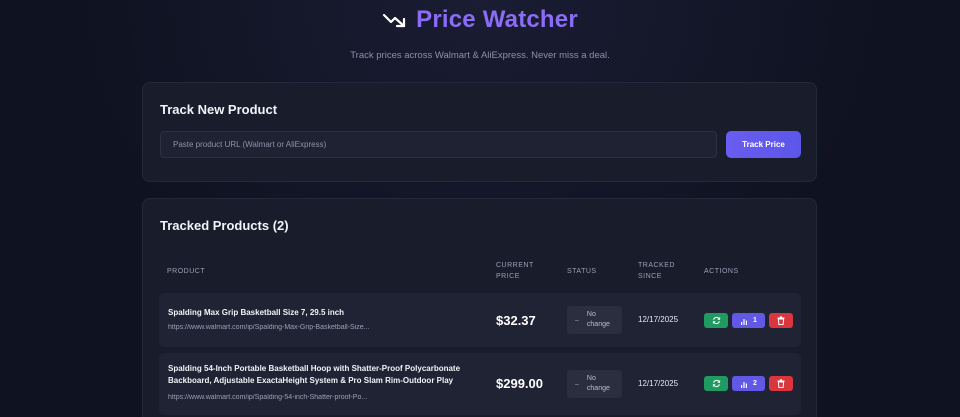 This screenshot has width=960, height=417. Describe the element at coordinates (394, 20) in the screenshot. I see `trending-down-icon` at that location.